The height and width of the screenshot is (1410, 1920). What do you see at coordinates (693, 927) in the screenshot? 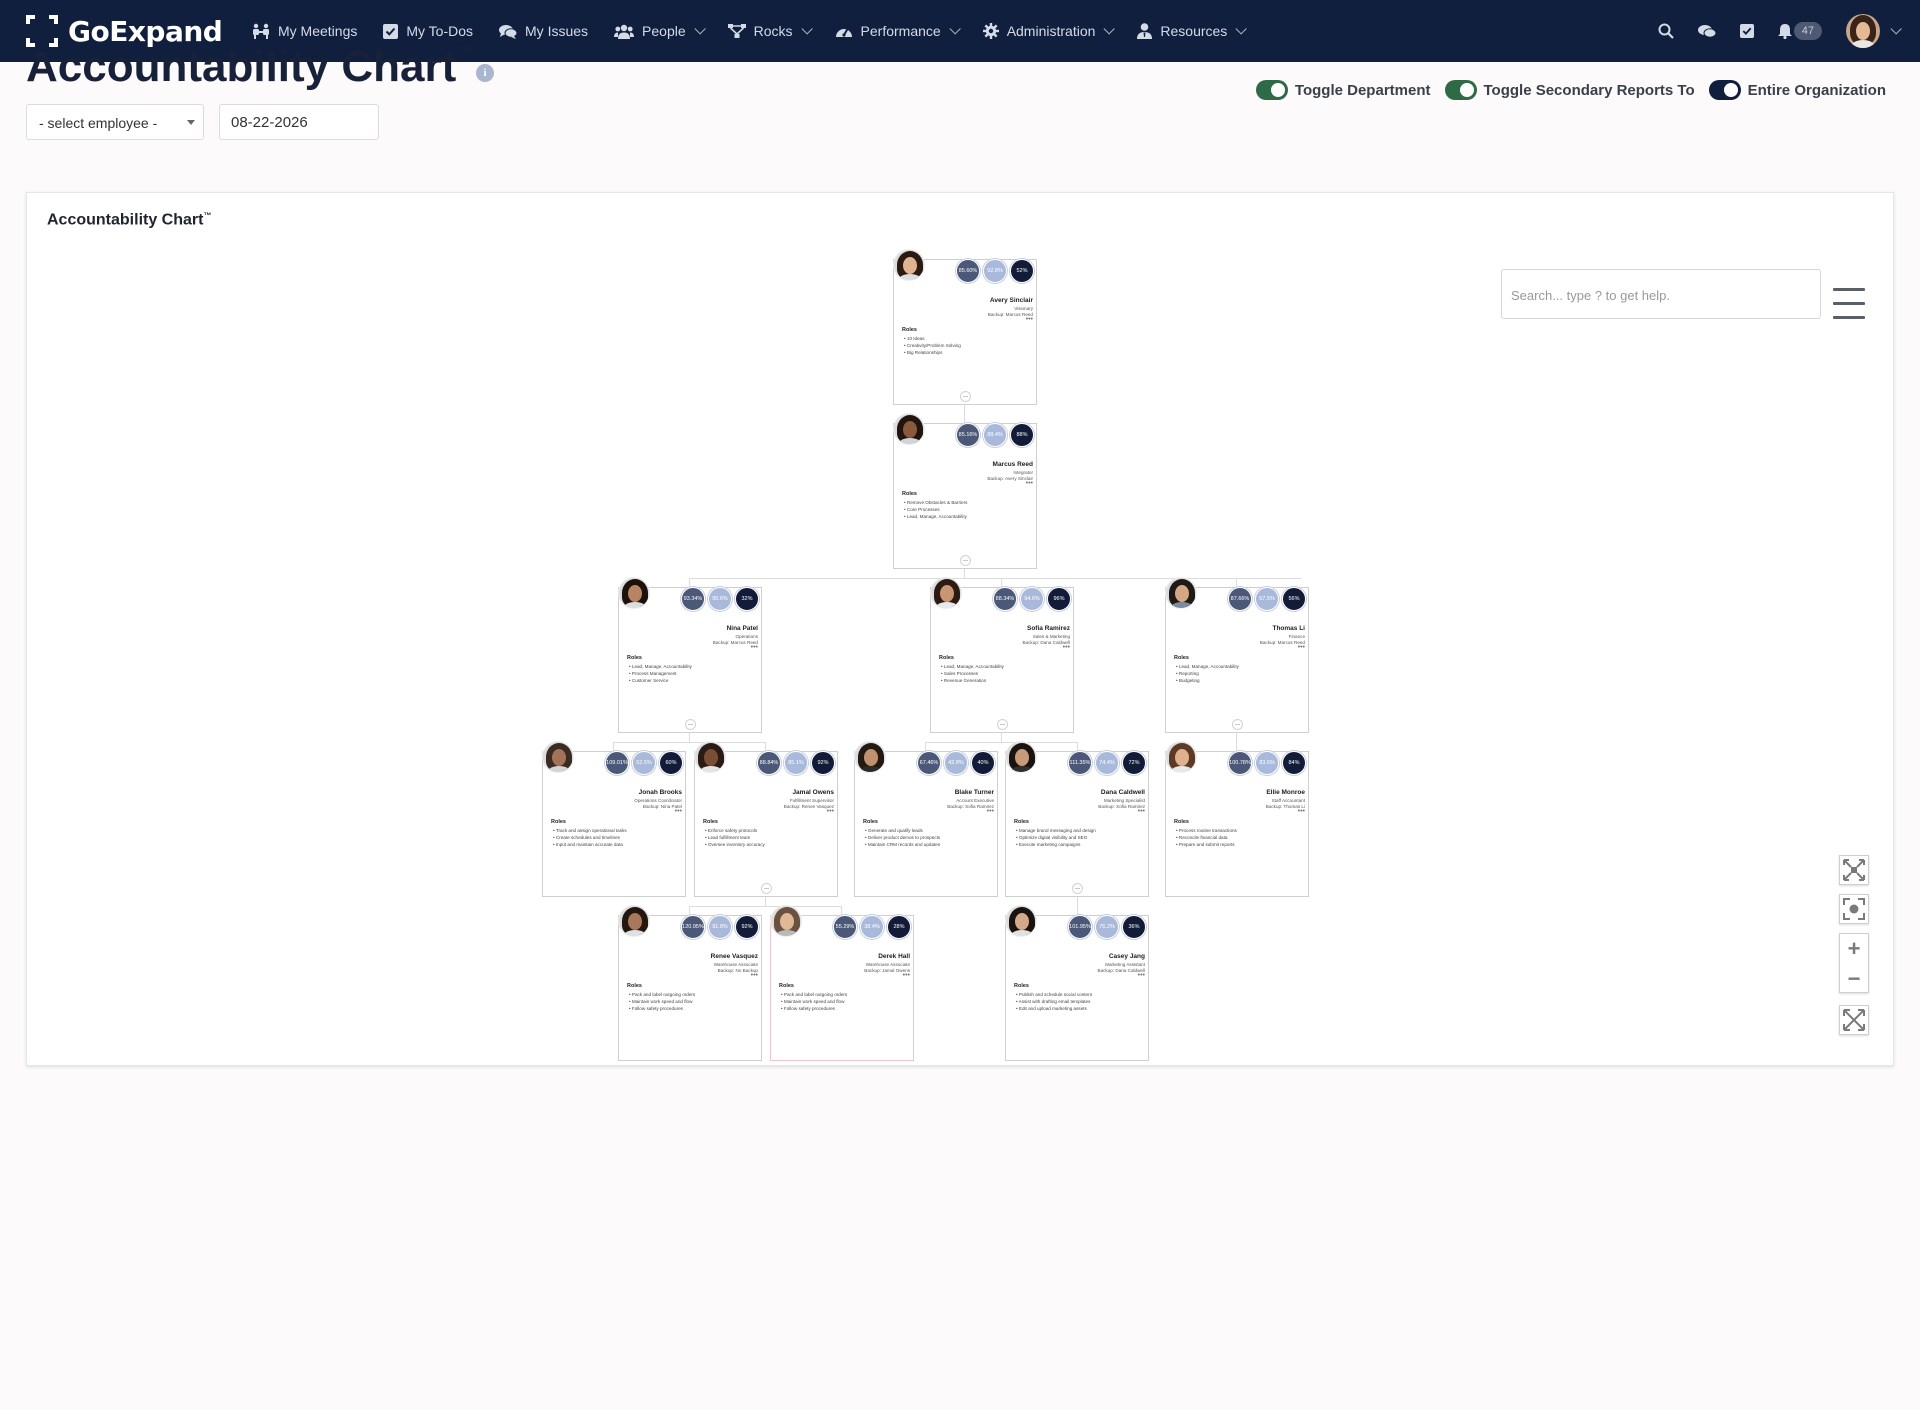
I see `metric-circle: 120.95%` at bounding box center [693, 927].